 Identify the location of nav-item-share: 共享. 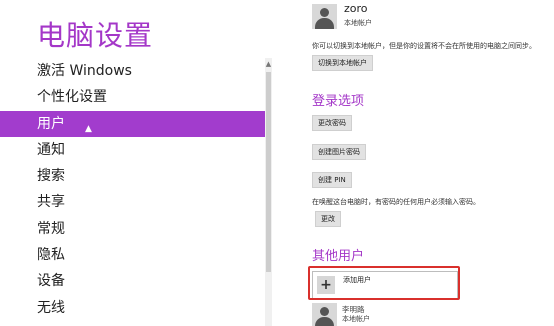
(132, 202).